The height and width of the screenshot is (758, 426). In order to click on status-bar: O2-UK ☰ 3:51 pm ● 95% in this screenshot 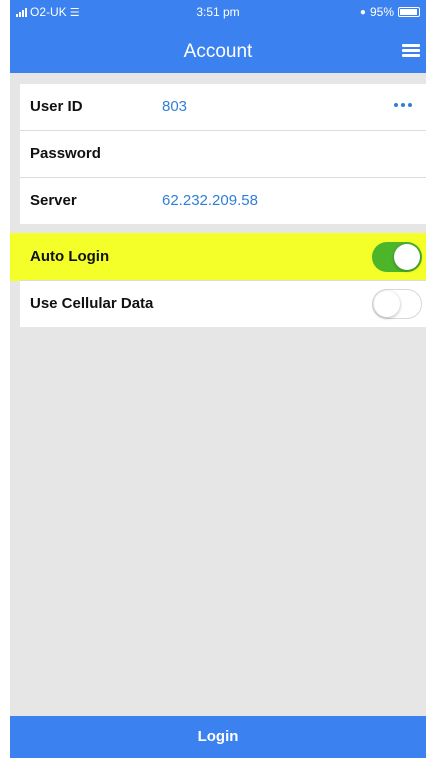, I will do `click(218, 12)`.